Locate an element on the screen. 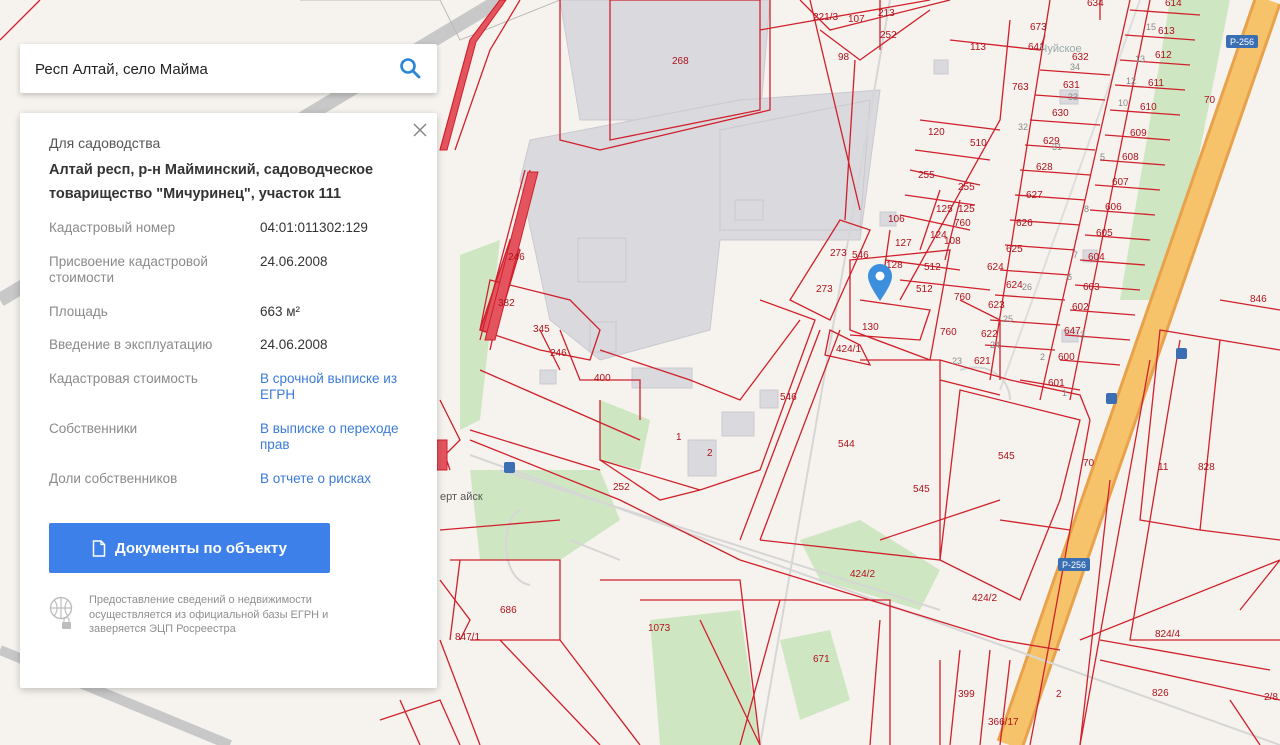  svg-text: 545 is located at coordinates (1006, 456).